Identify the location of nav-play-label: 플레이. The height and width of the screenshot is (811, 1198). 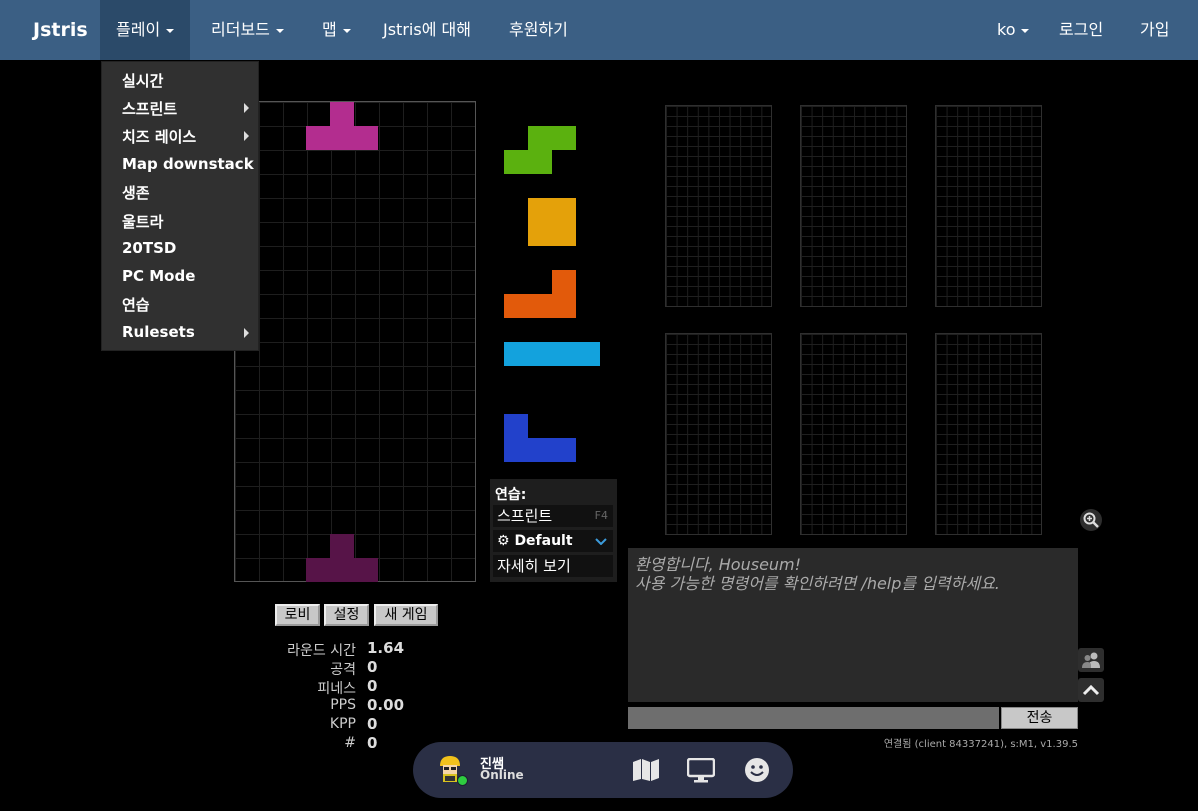
(138, 29).